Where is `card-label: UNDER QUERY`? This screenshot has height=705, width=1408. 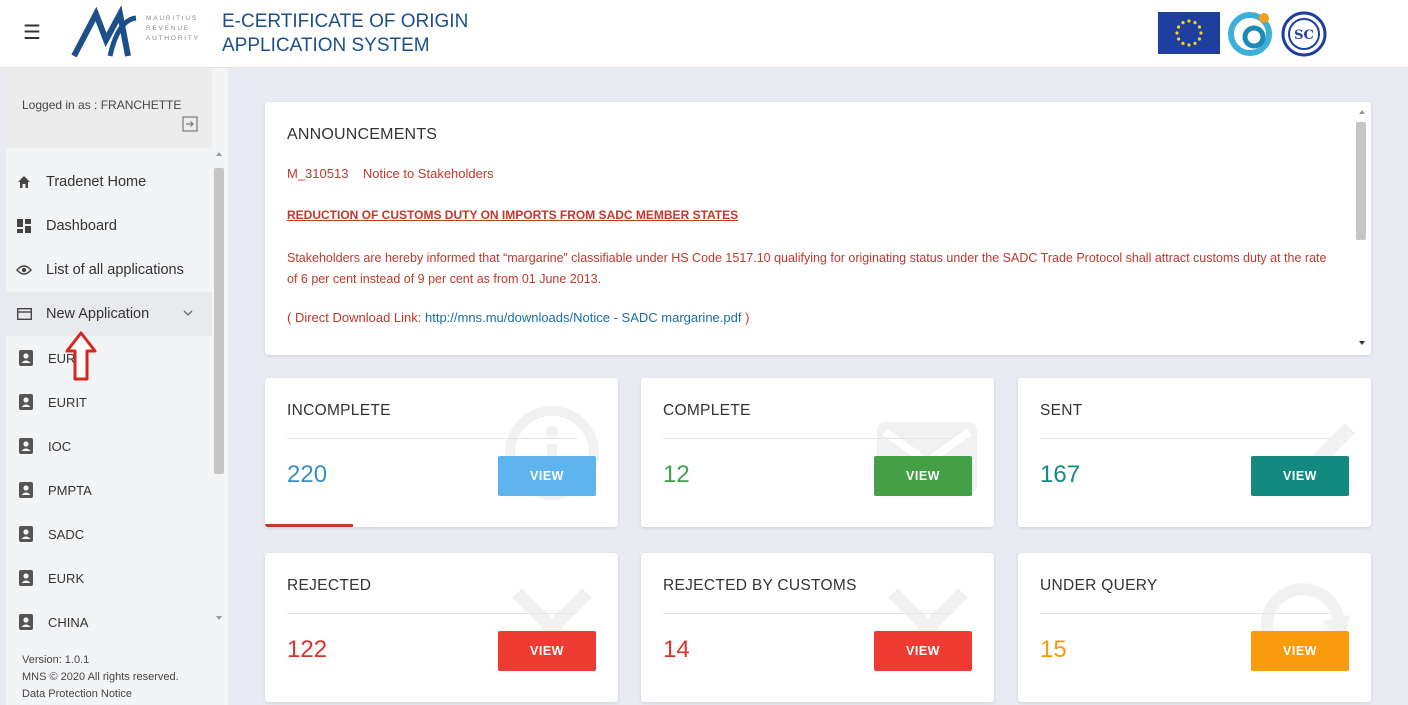
card-label: UNDER QUERY is located at coordinates (1099, 585).